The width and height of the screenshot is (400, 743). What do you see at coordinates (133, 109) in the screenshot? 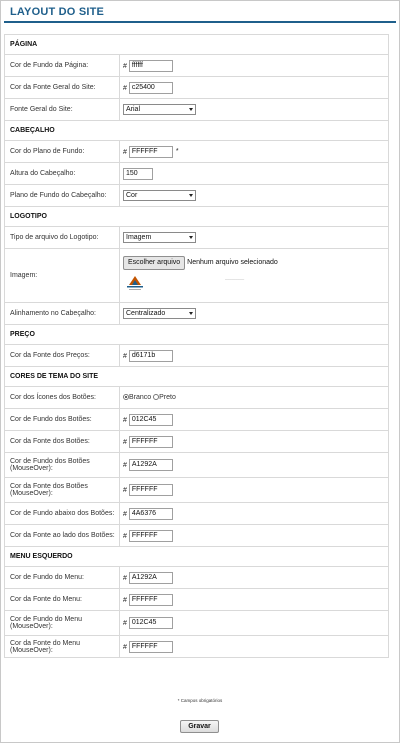
I see `site-font-select-value: Arial` at bounding box center [133, 109].